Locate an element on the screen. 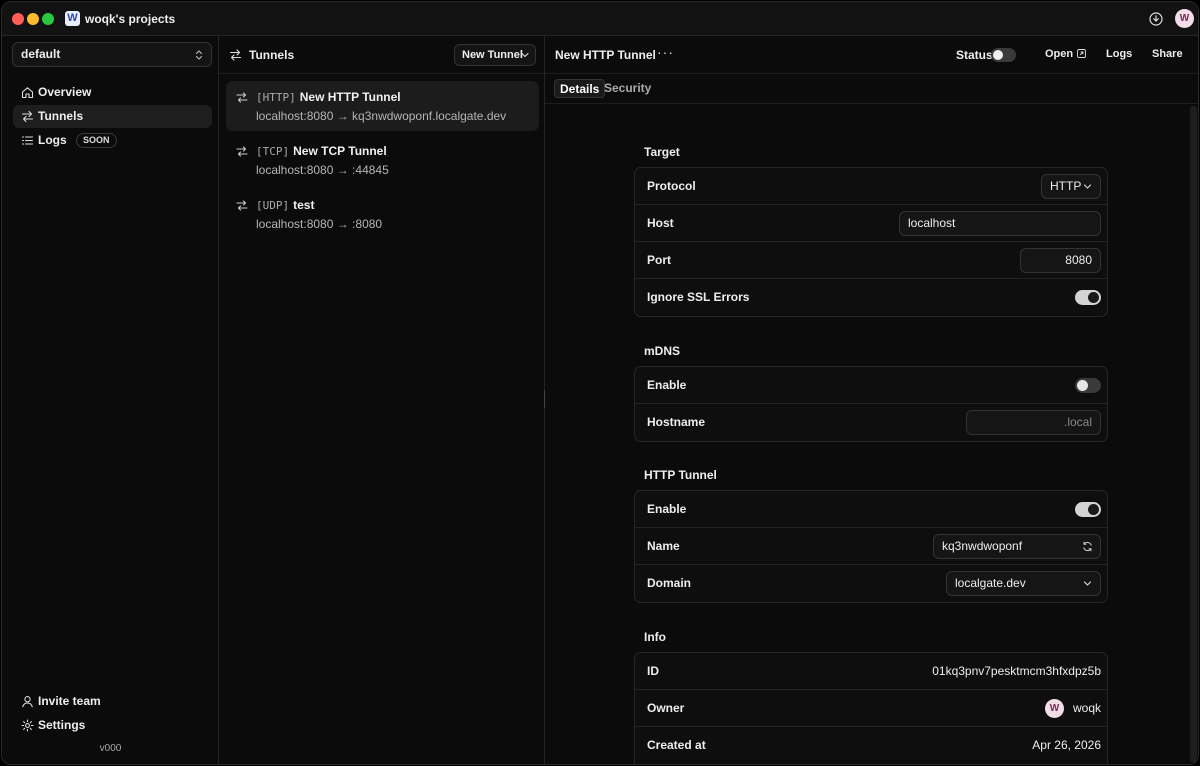  new-tunnel-button: New Tunnel is located at coordinates (495, 55).